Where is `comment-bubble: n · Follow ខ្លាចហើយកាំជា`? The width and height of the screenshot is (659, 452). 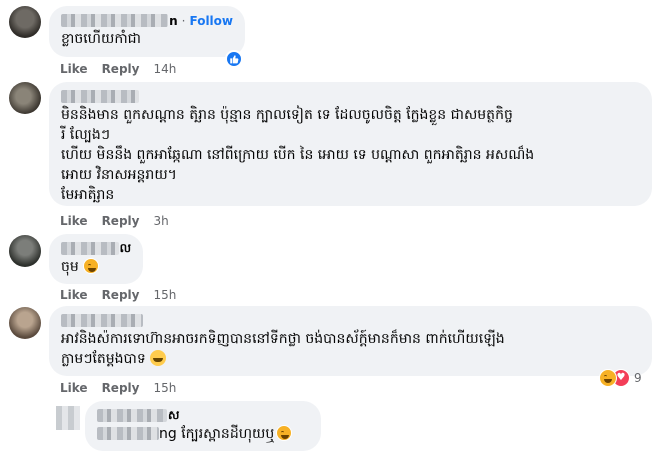
comment-bubble: n · Follow ខ្លាចហើយកាំជា is located at coordinates (147, 31).